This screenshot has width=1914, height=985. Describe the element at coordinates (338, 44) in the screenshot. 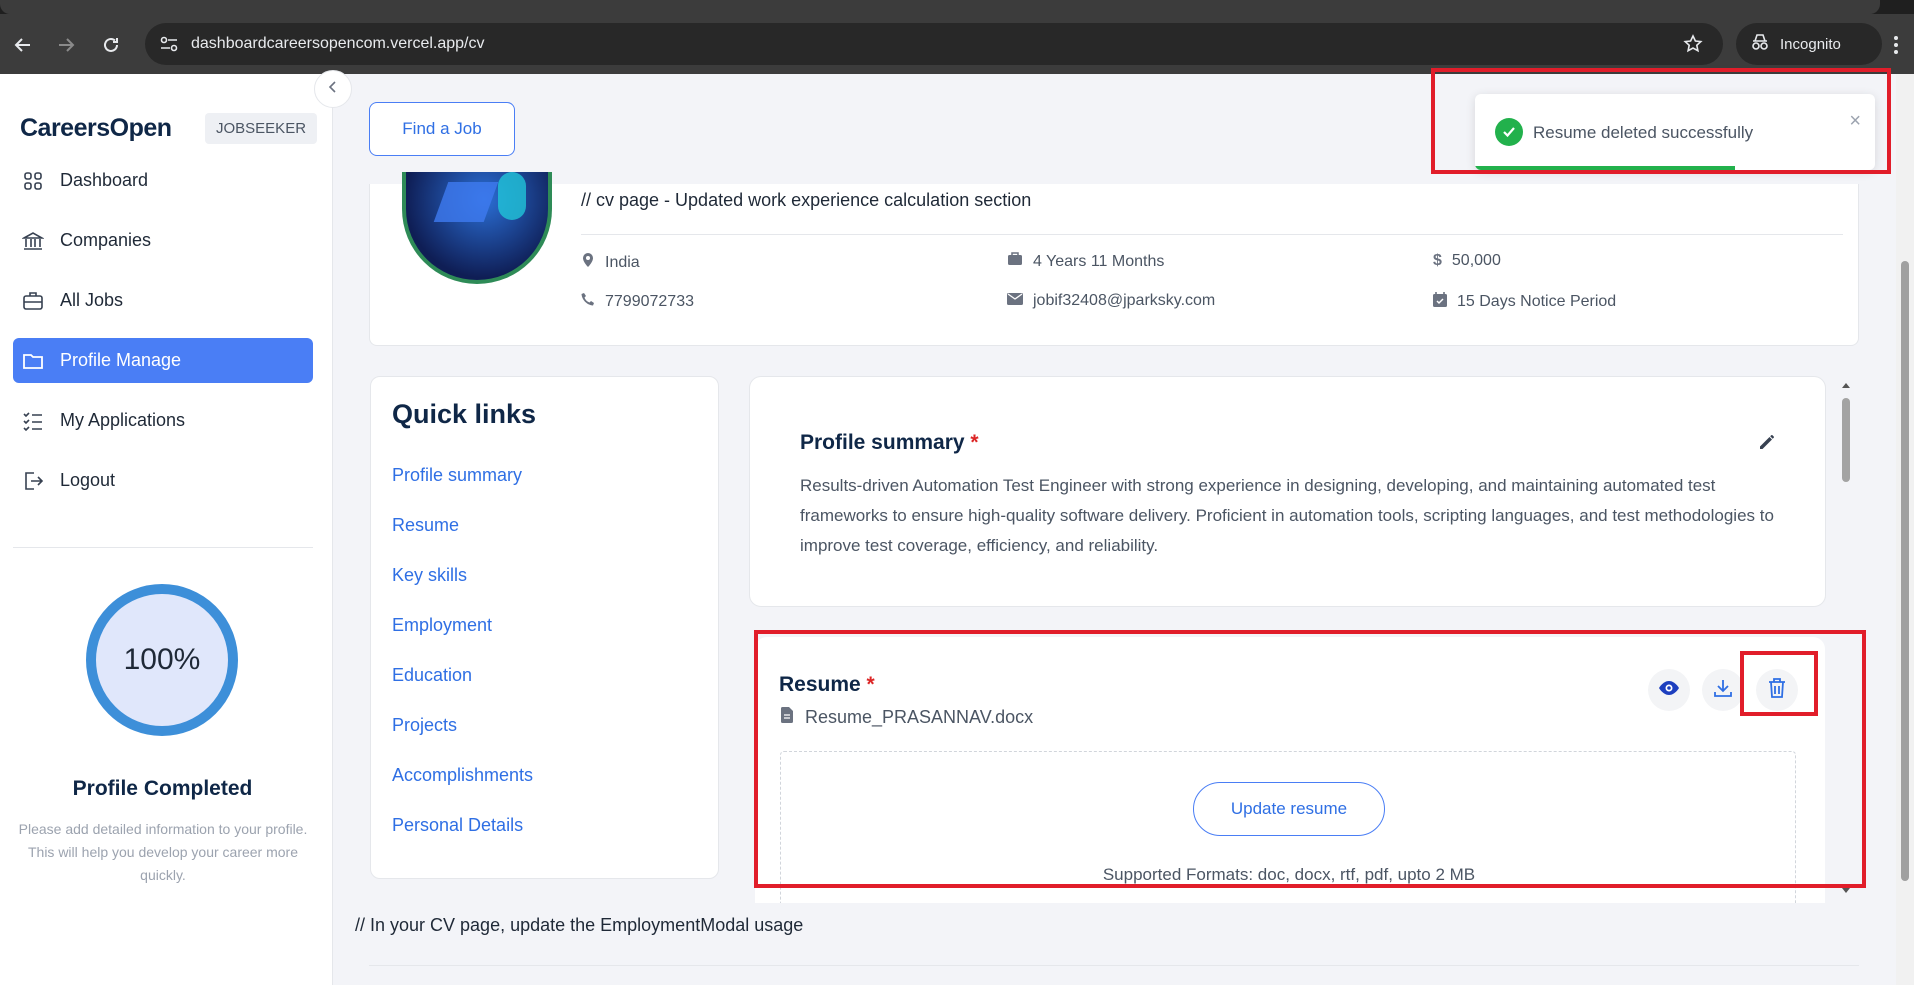

I see `url-text: dashboardcareersopencom.vercel.app/cv` at that location.